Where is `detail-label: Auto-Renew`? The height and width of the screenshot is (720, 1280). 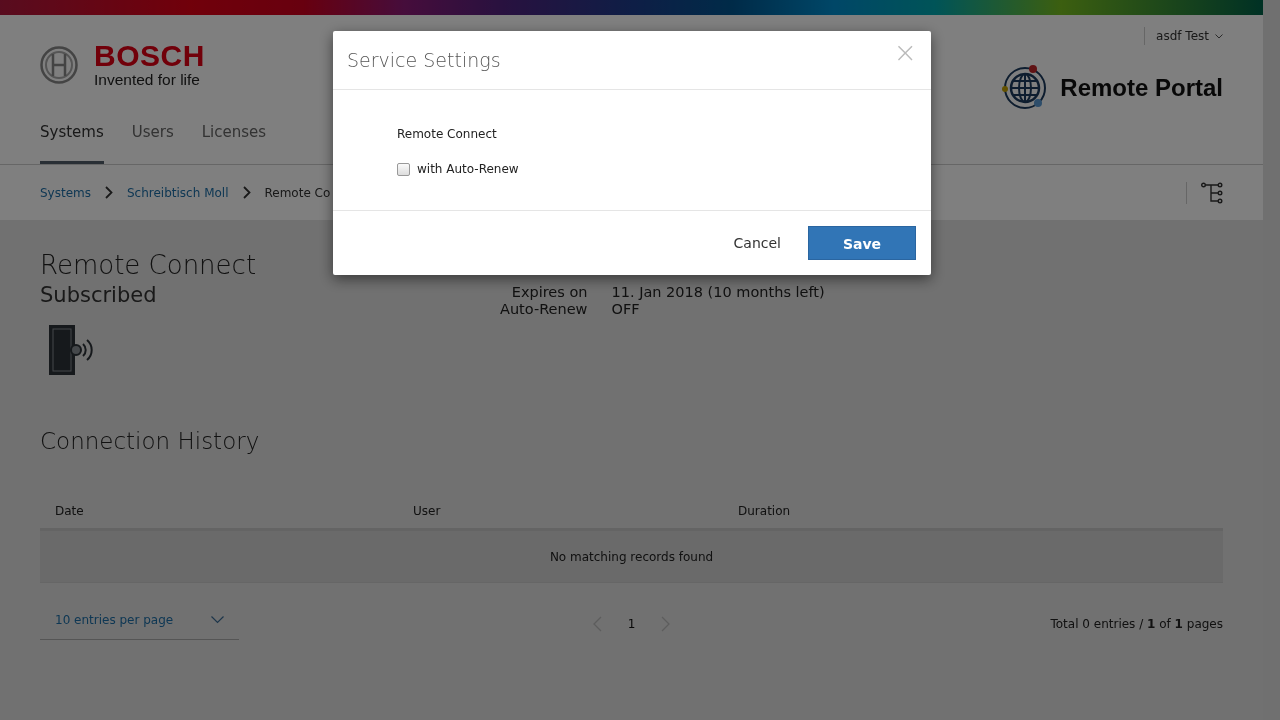
detail-label: Auto-Renew is located at coordinates (544, 309).